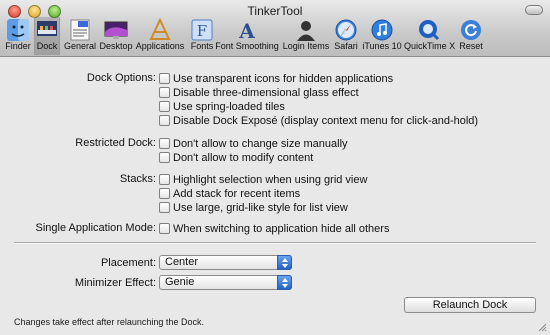 This screenshot has width=550, height=335. What do you see at coordinates (275, 243) in the screenshot?
I see `separator` at bounding box center [275, 243].